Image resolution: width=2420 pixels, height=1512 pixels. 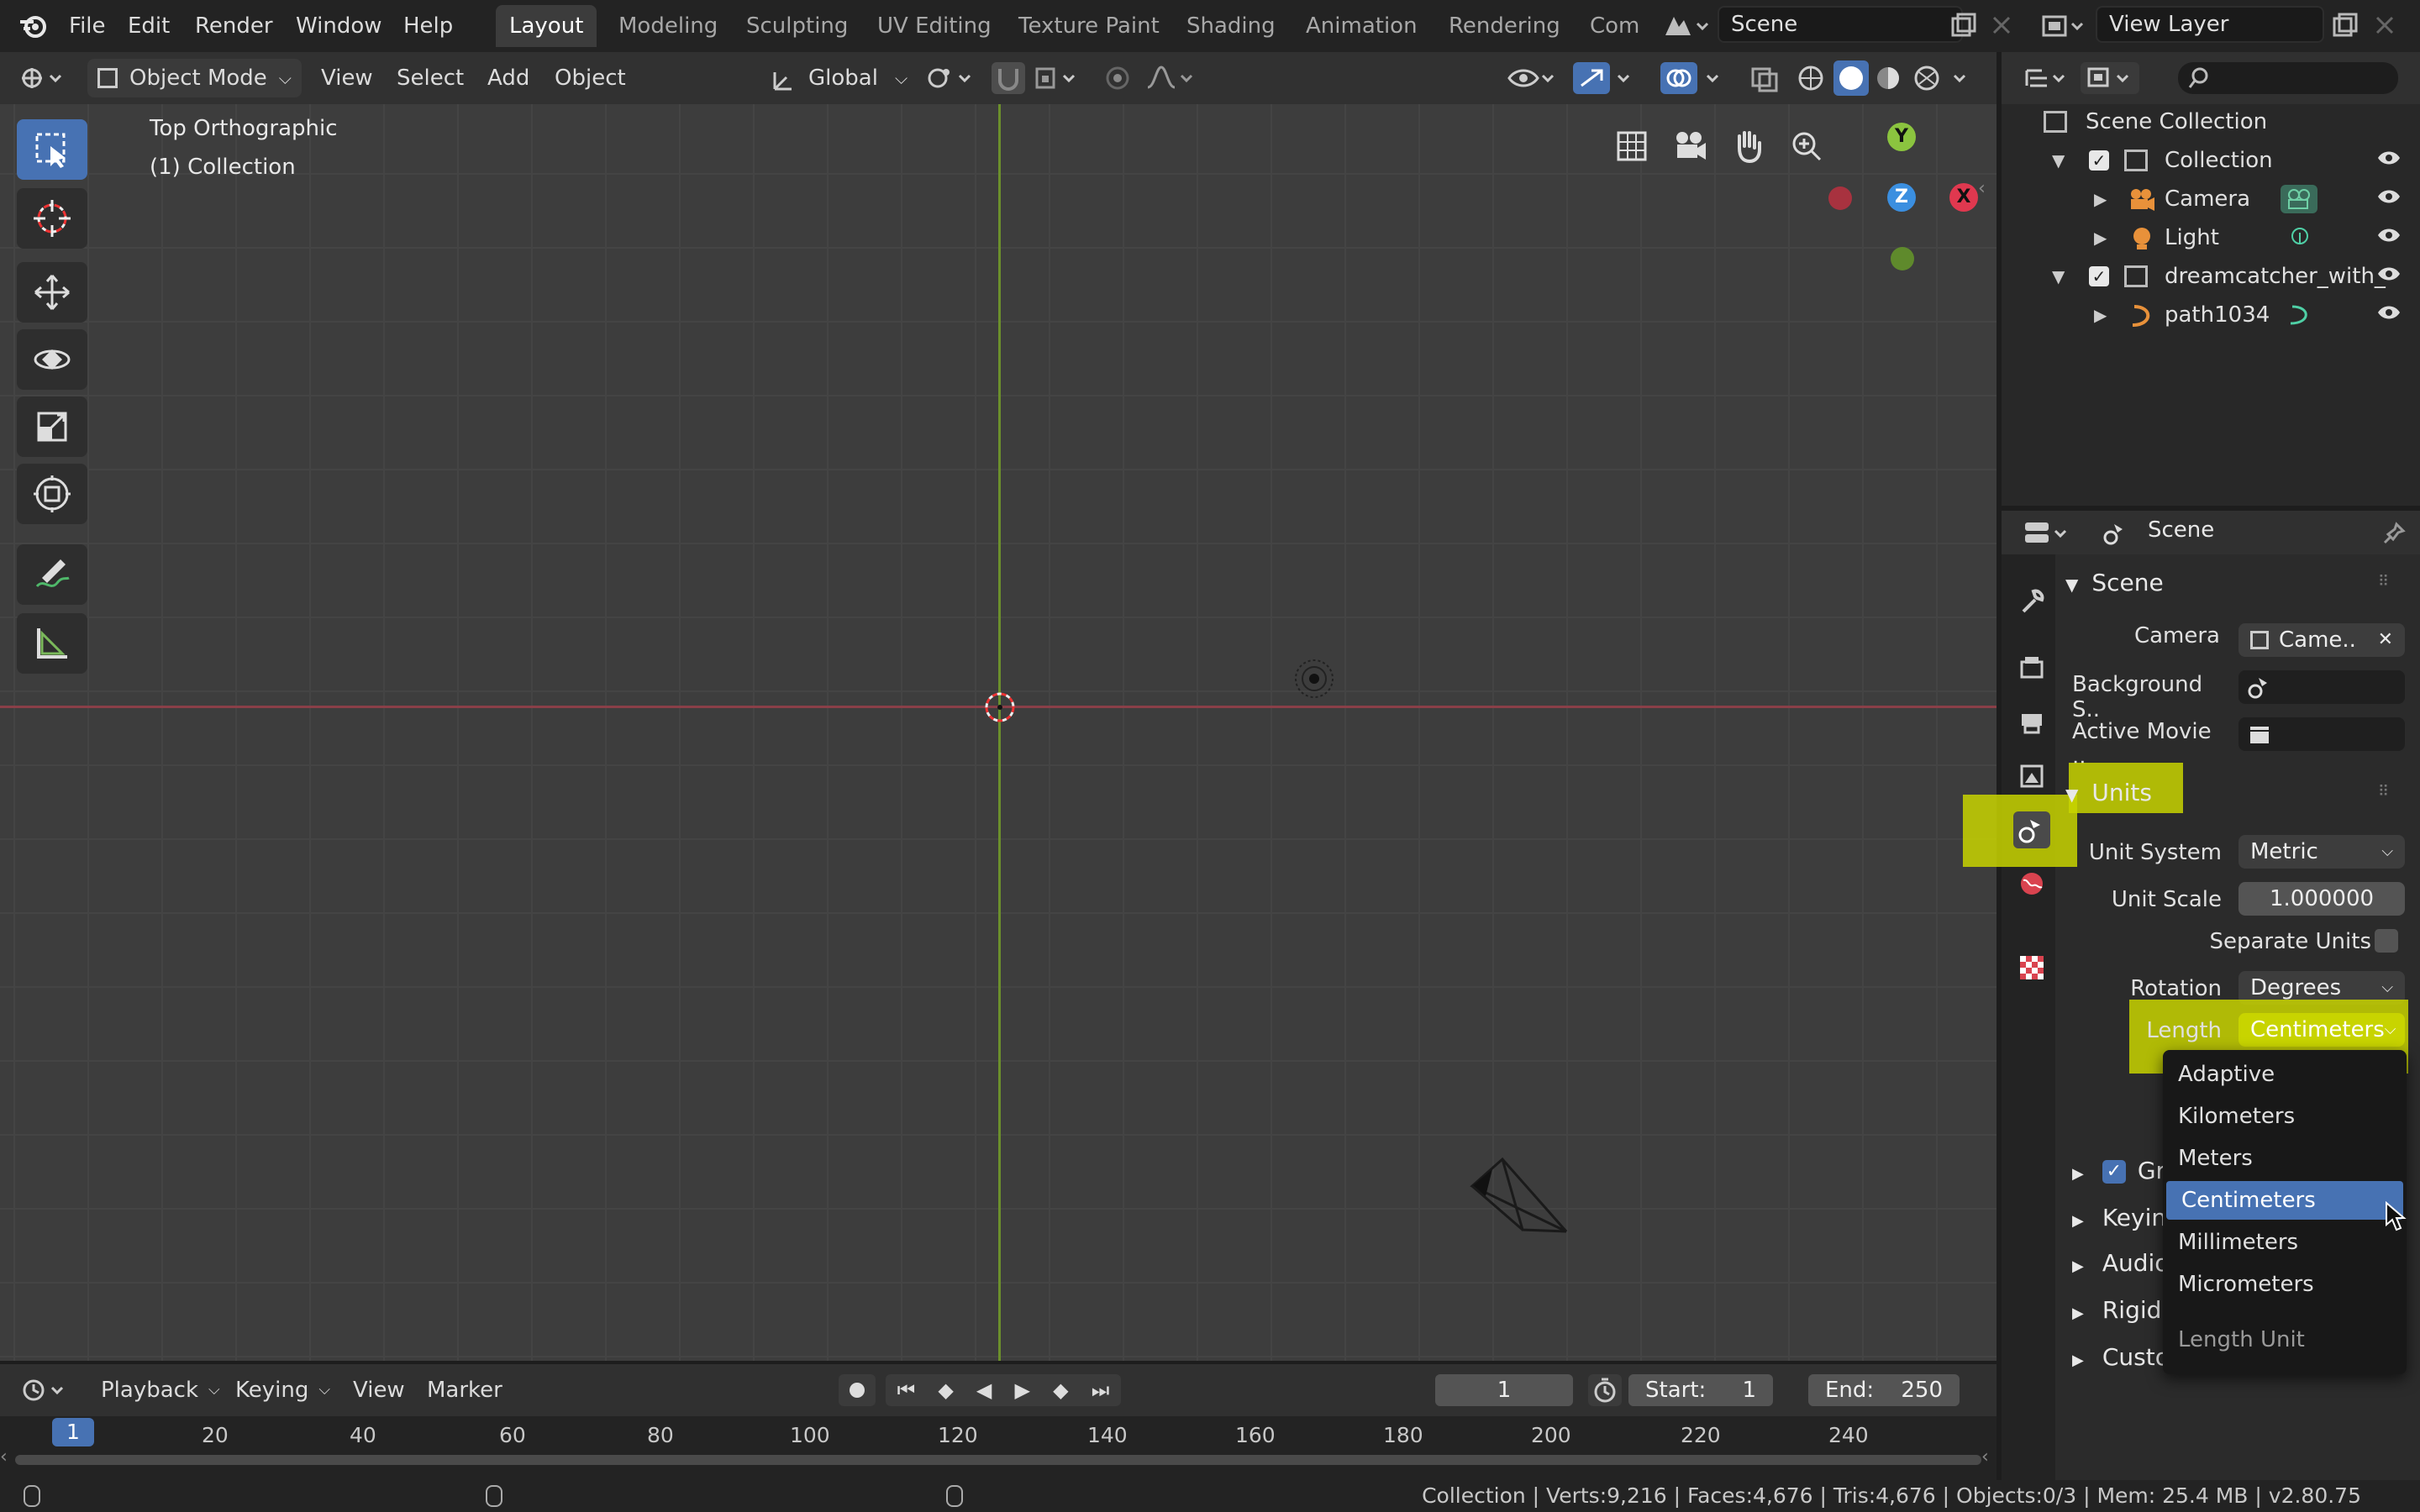 What do you see at coordinates (1764, 78) in the screenshot?
I see `xray-toggle-icon` at bounding box center [1764, 78].